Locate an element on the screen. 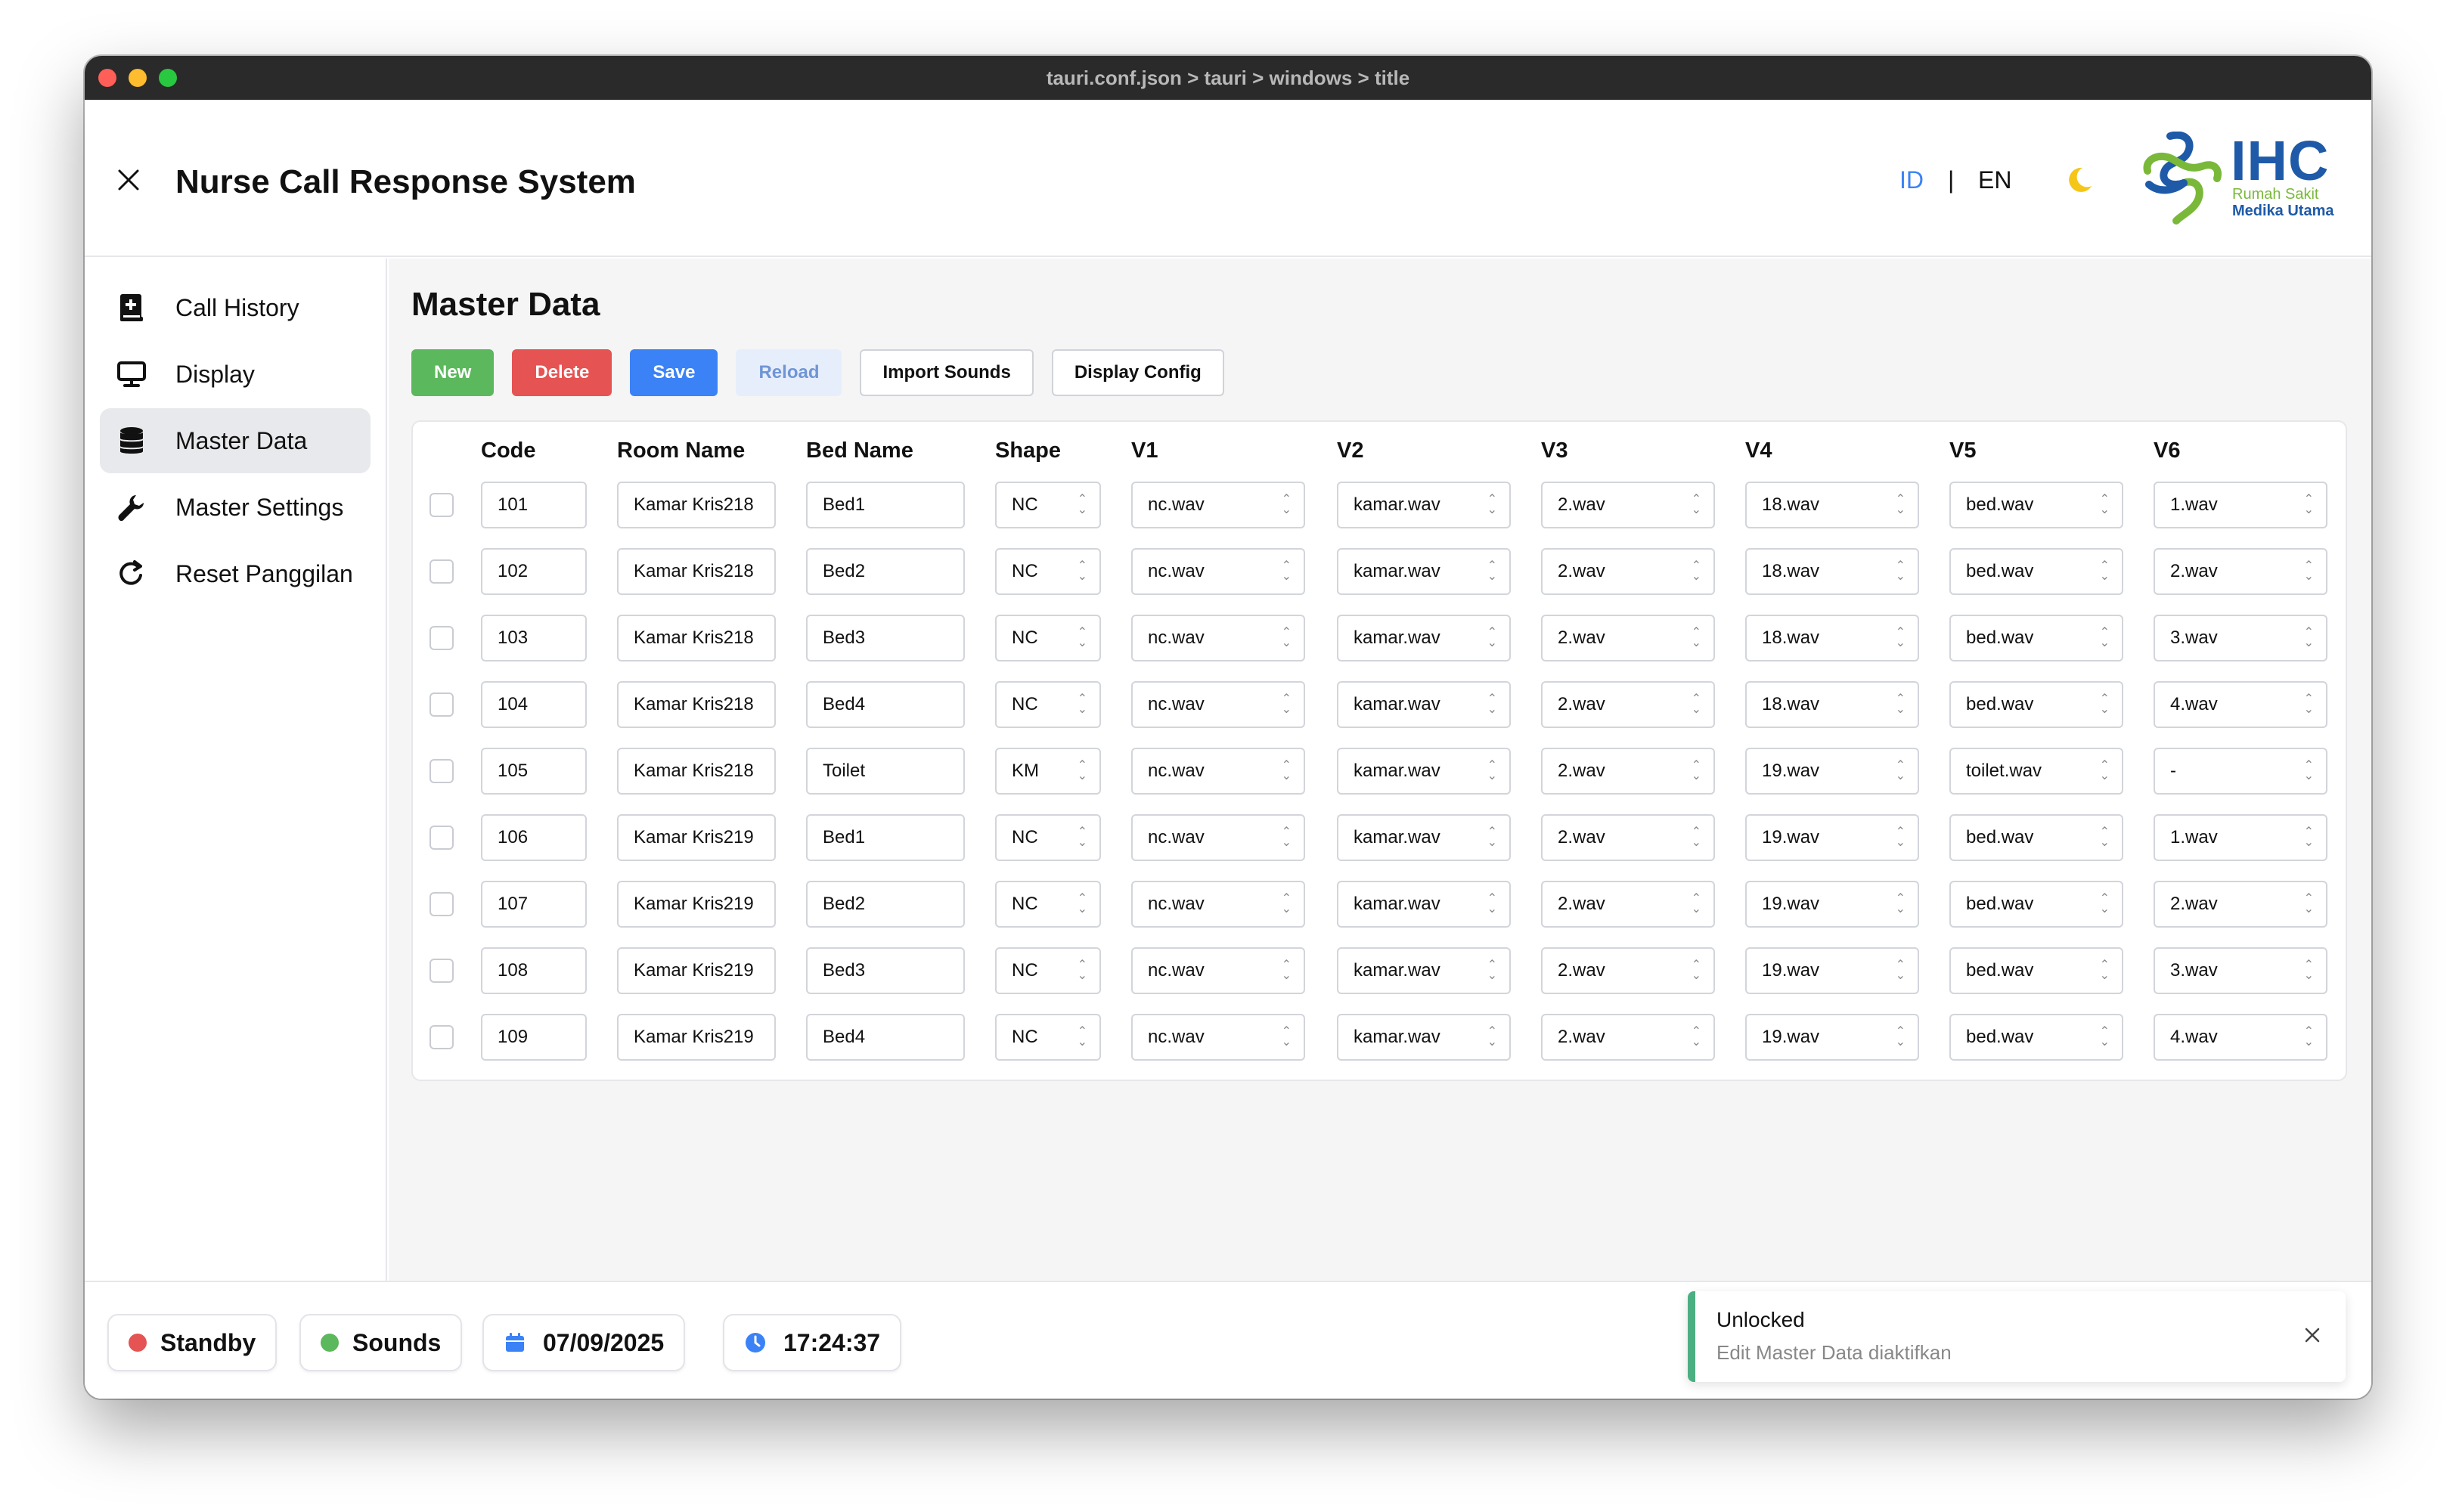  code-input: 105 is located at coordinates (534, 772).